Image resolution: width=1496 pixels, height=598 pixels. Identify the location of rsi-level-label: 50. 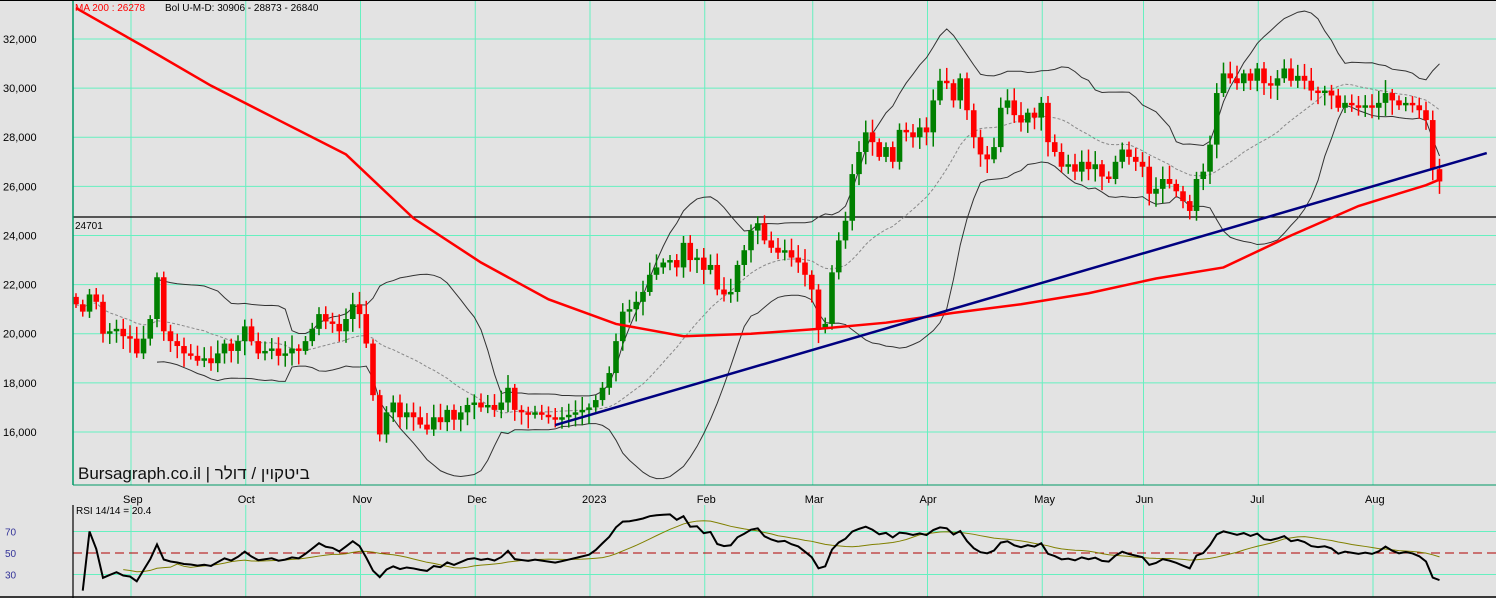
(11, 554).